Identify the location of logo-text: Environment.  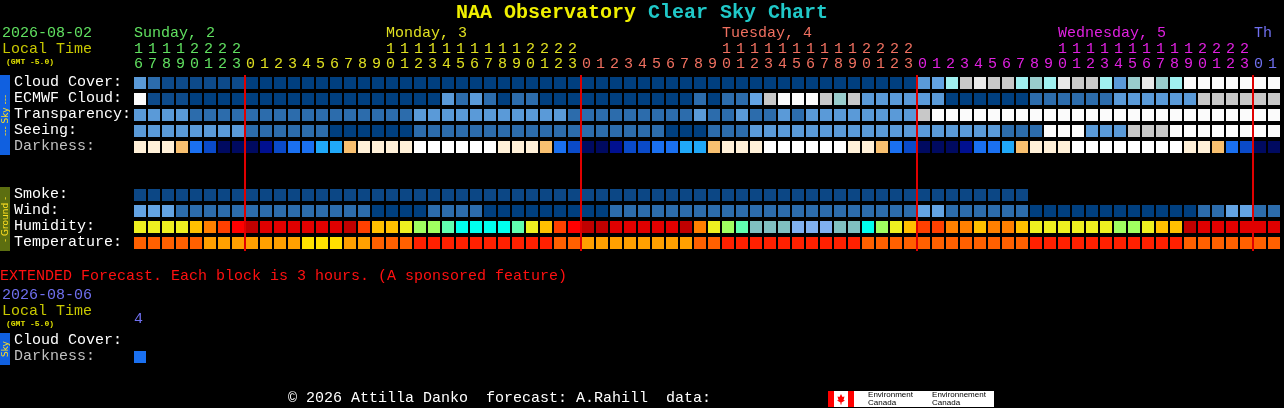
(891, 395).